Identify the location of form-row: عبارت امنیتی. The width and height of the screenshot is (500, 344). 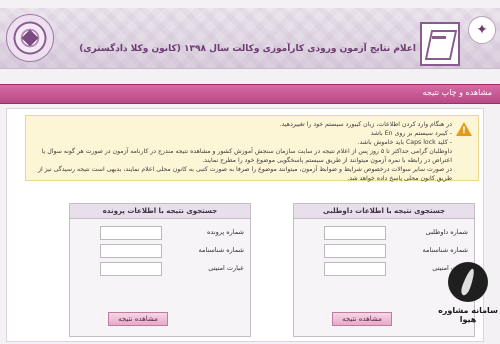
(160, 269).